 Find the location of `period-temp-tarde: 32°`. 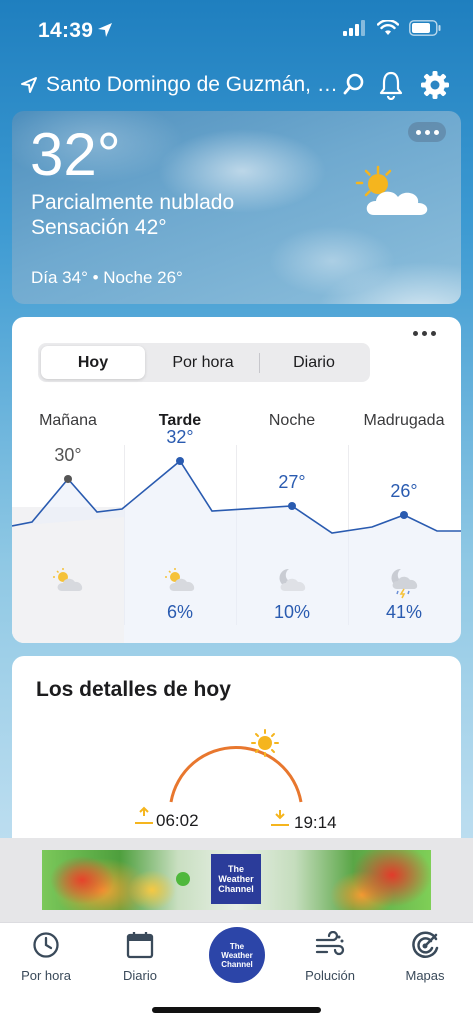

period-temp-tarde: 32° is located at coordinates (180, 437).